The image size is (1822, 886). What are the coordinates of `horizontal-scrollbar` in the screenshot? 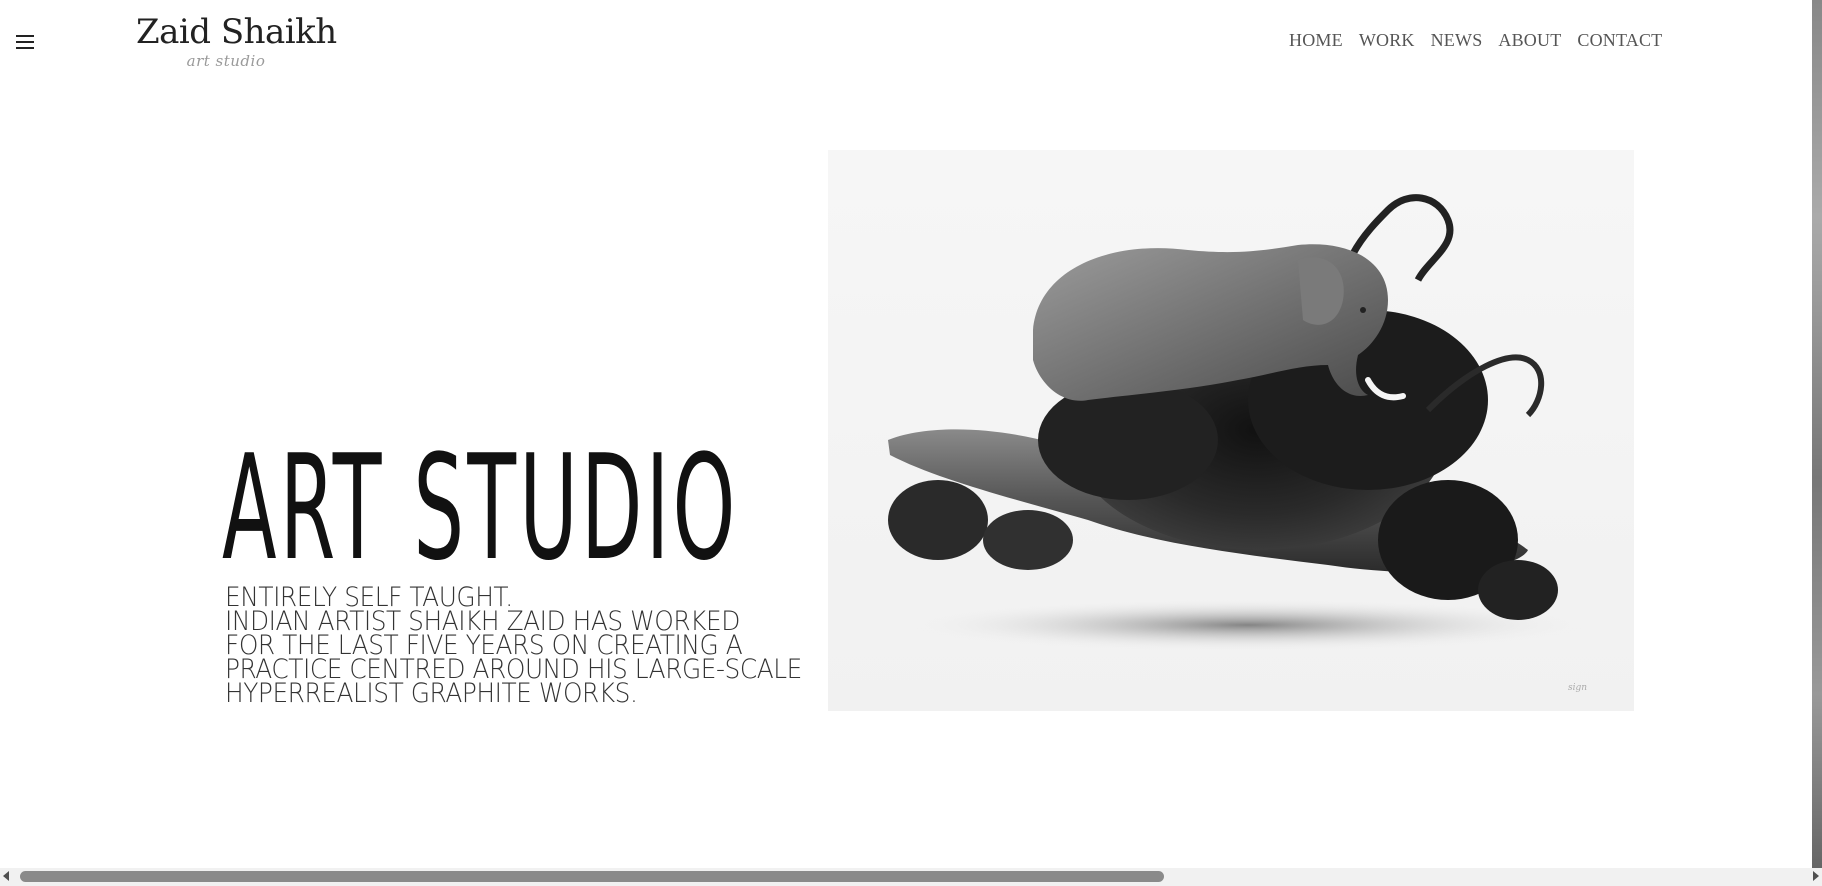 It's located at (911, 877).